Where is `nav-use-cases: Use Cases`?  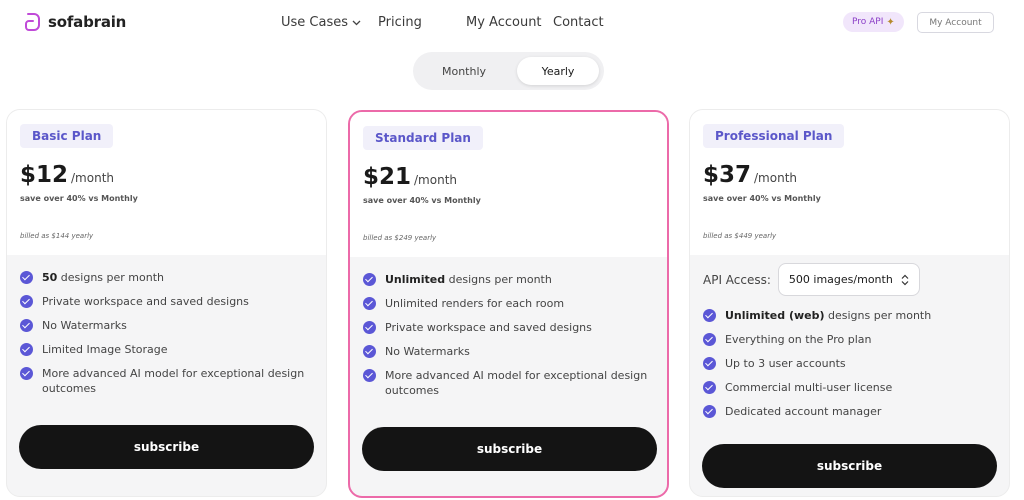
nav-use-cases: Use Cases is located at coordinates (321, 22).